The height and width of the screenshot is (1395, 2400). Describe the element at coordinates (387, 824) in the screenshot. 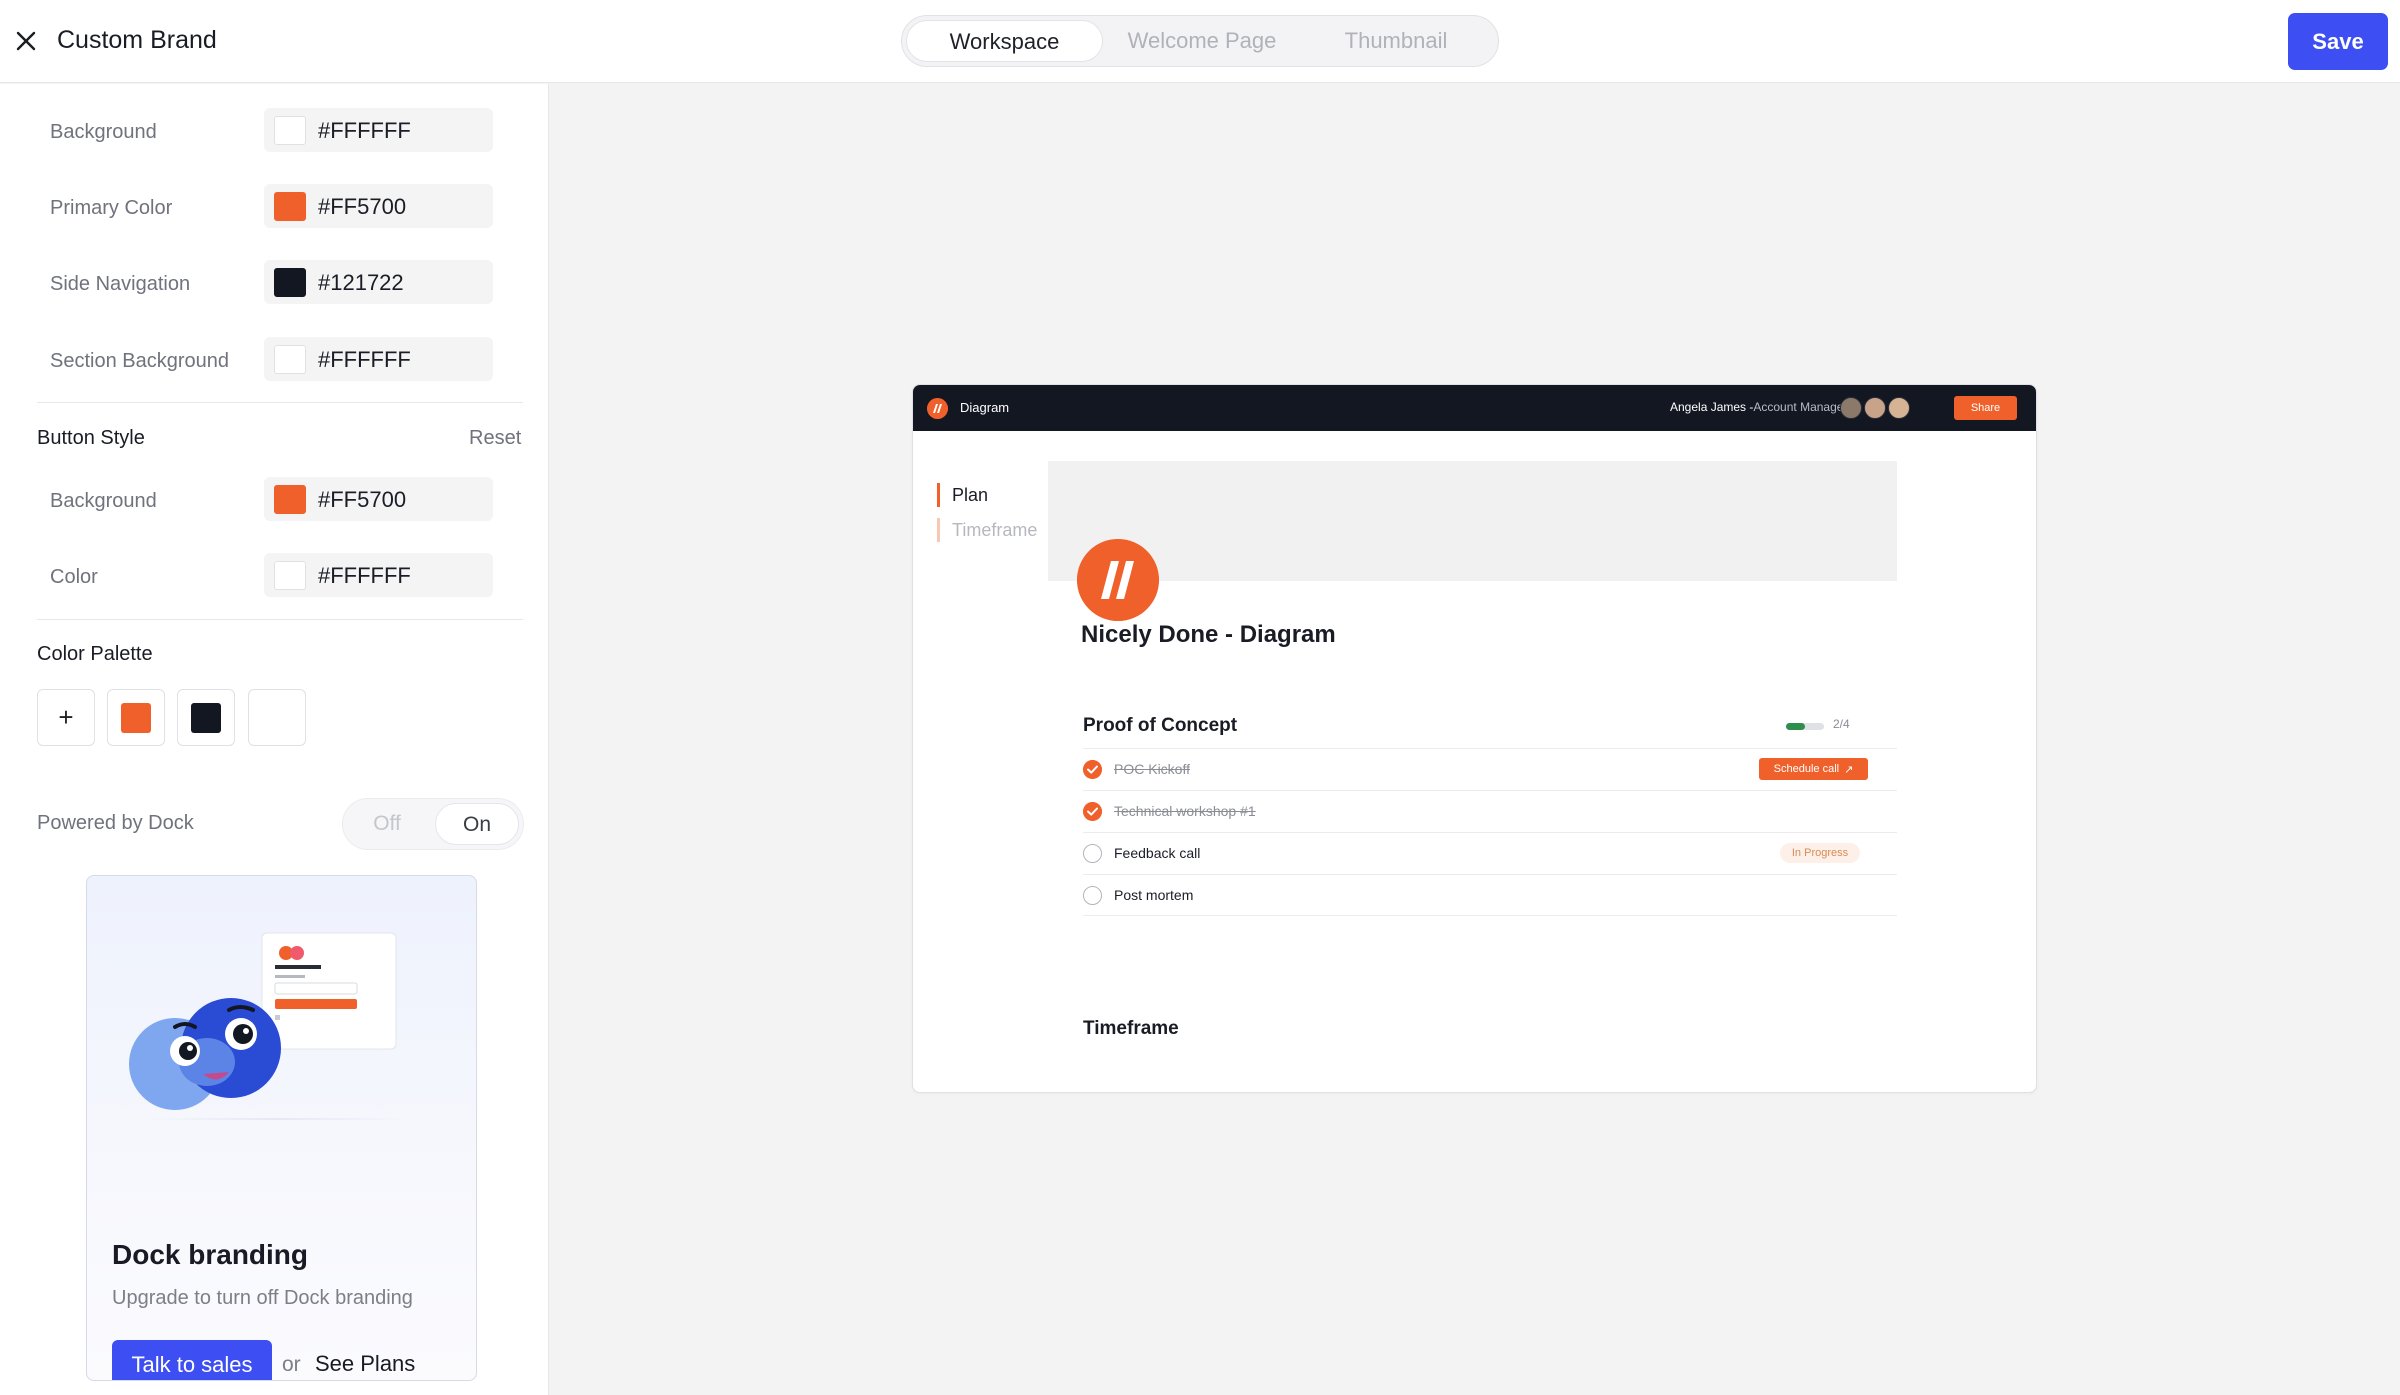

I see `toggle-off-option: Off` at that location.